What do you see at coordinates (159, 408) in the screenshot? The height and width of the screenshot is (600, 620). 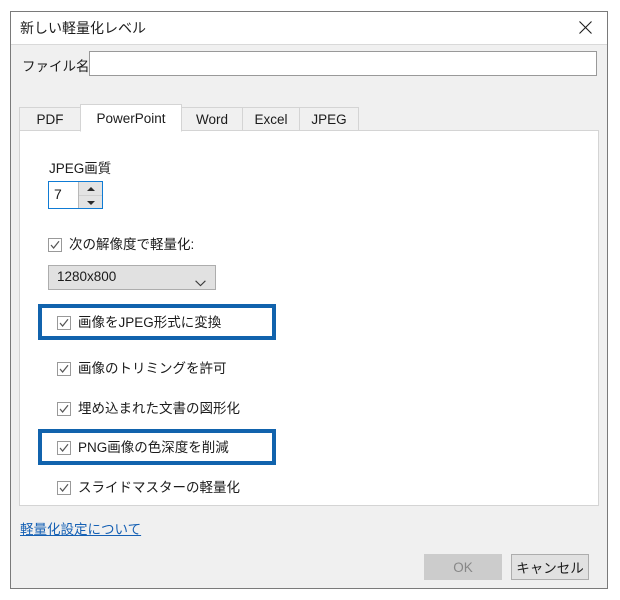 I see `checkbox-label: 埋め込まれた文書の図形化` at bounding box center [159, 408].